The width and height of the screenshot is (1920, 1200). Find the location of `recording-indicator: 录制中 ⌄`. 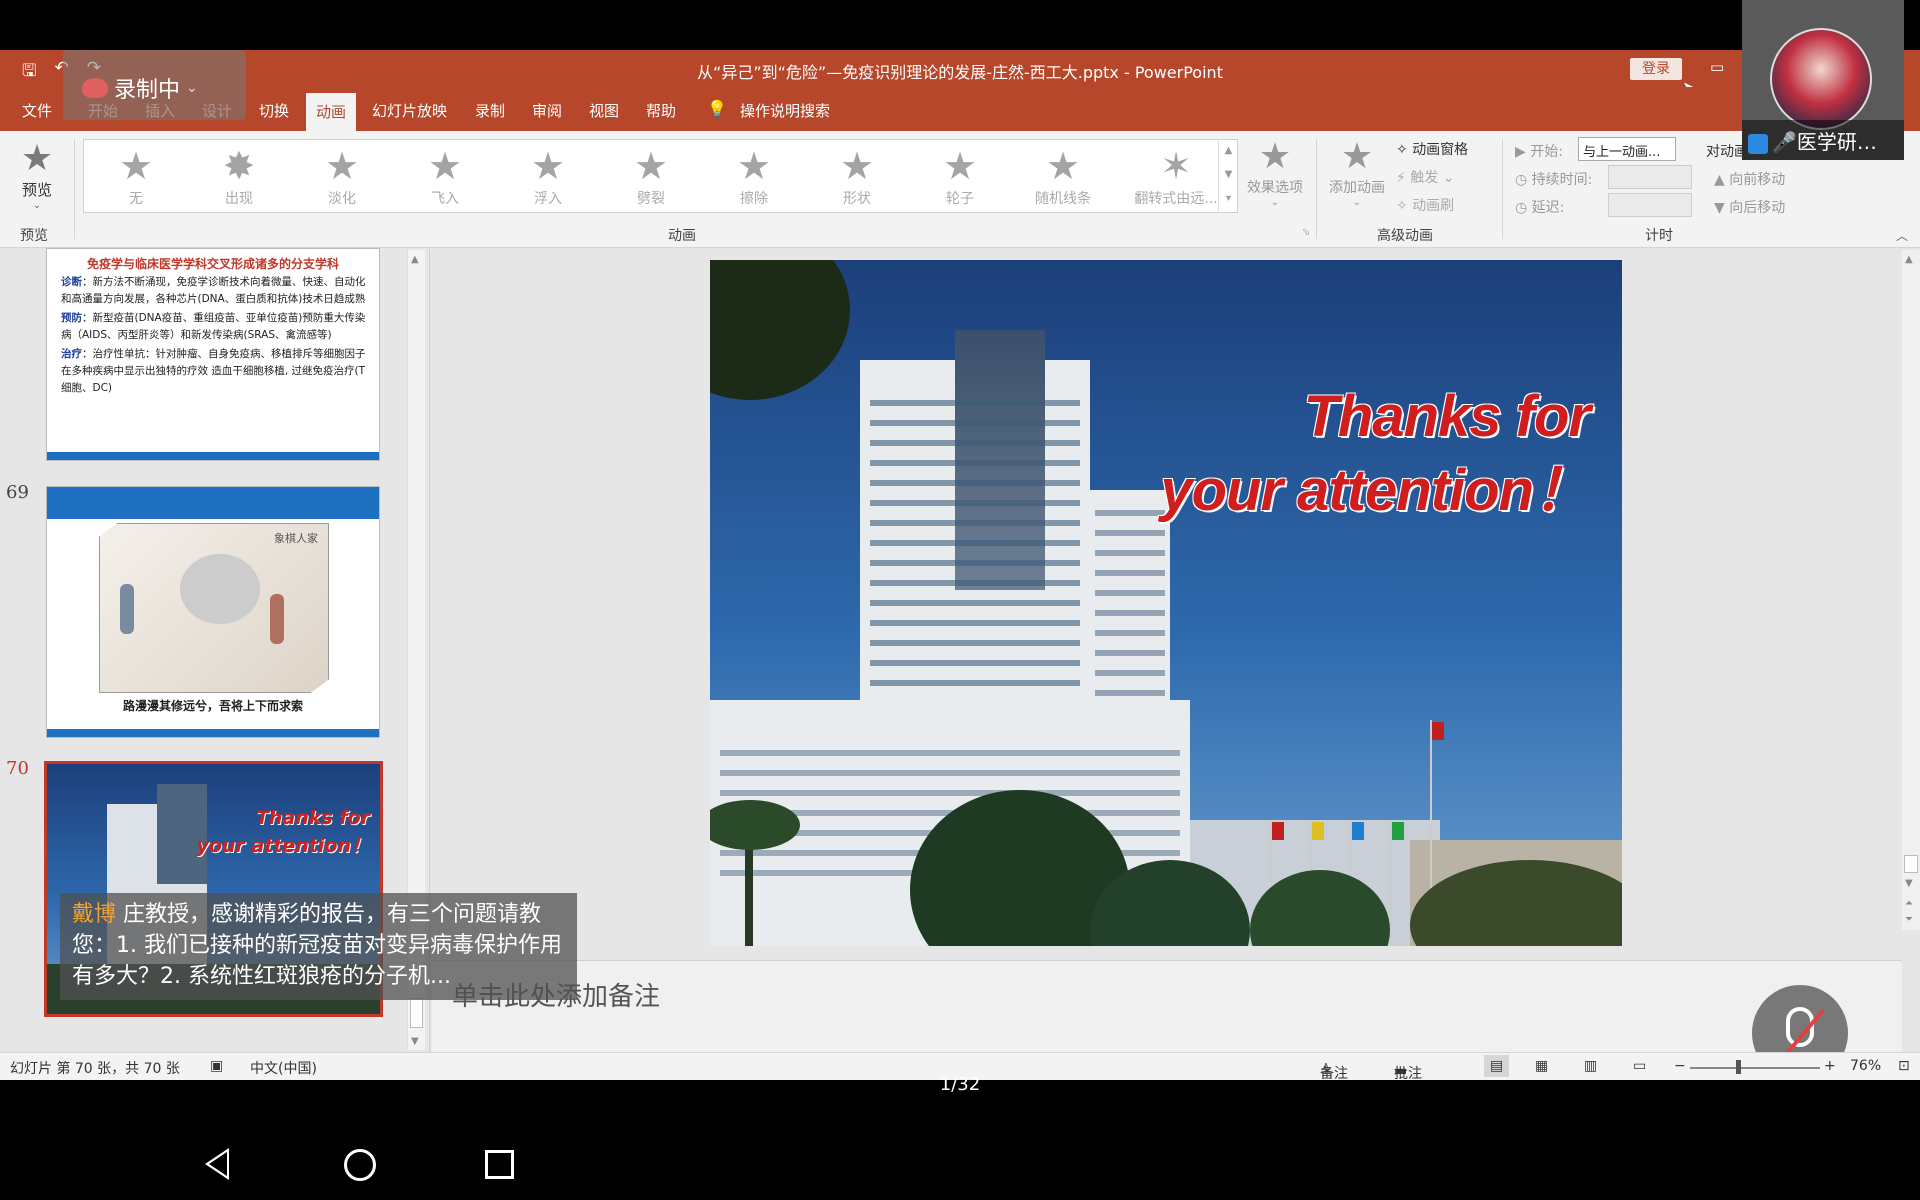

recording-indicator: 录制中 ⌄ is located at coordinates (140, 88).